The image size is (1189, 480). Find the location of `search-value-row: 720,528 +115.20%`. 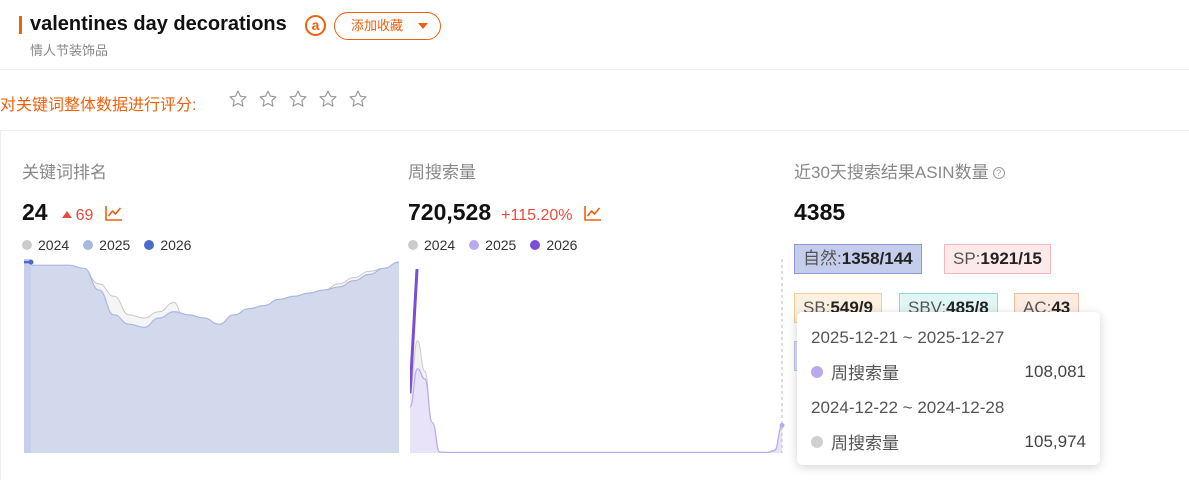

search-value-row: 720,528 +115.20% is located at coordinates (505, 212).